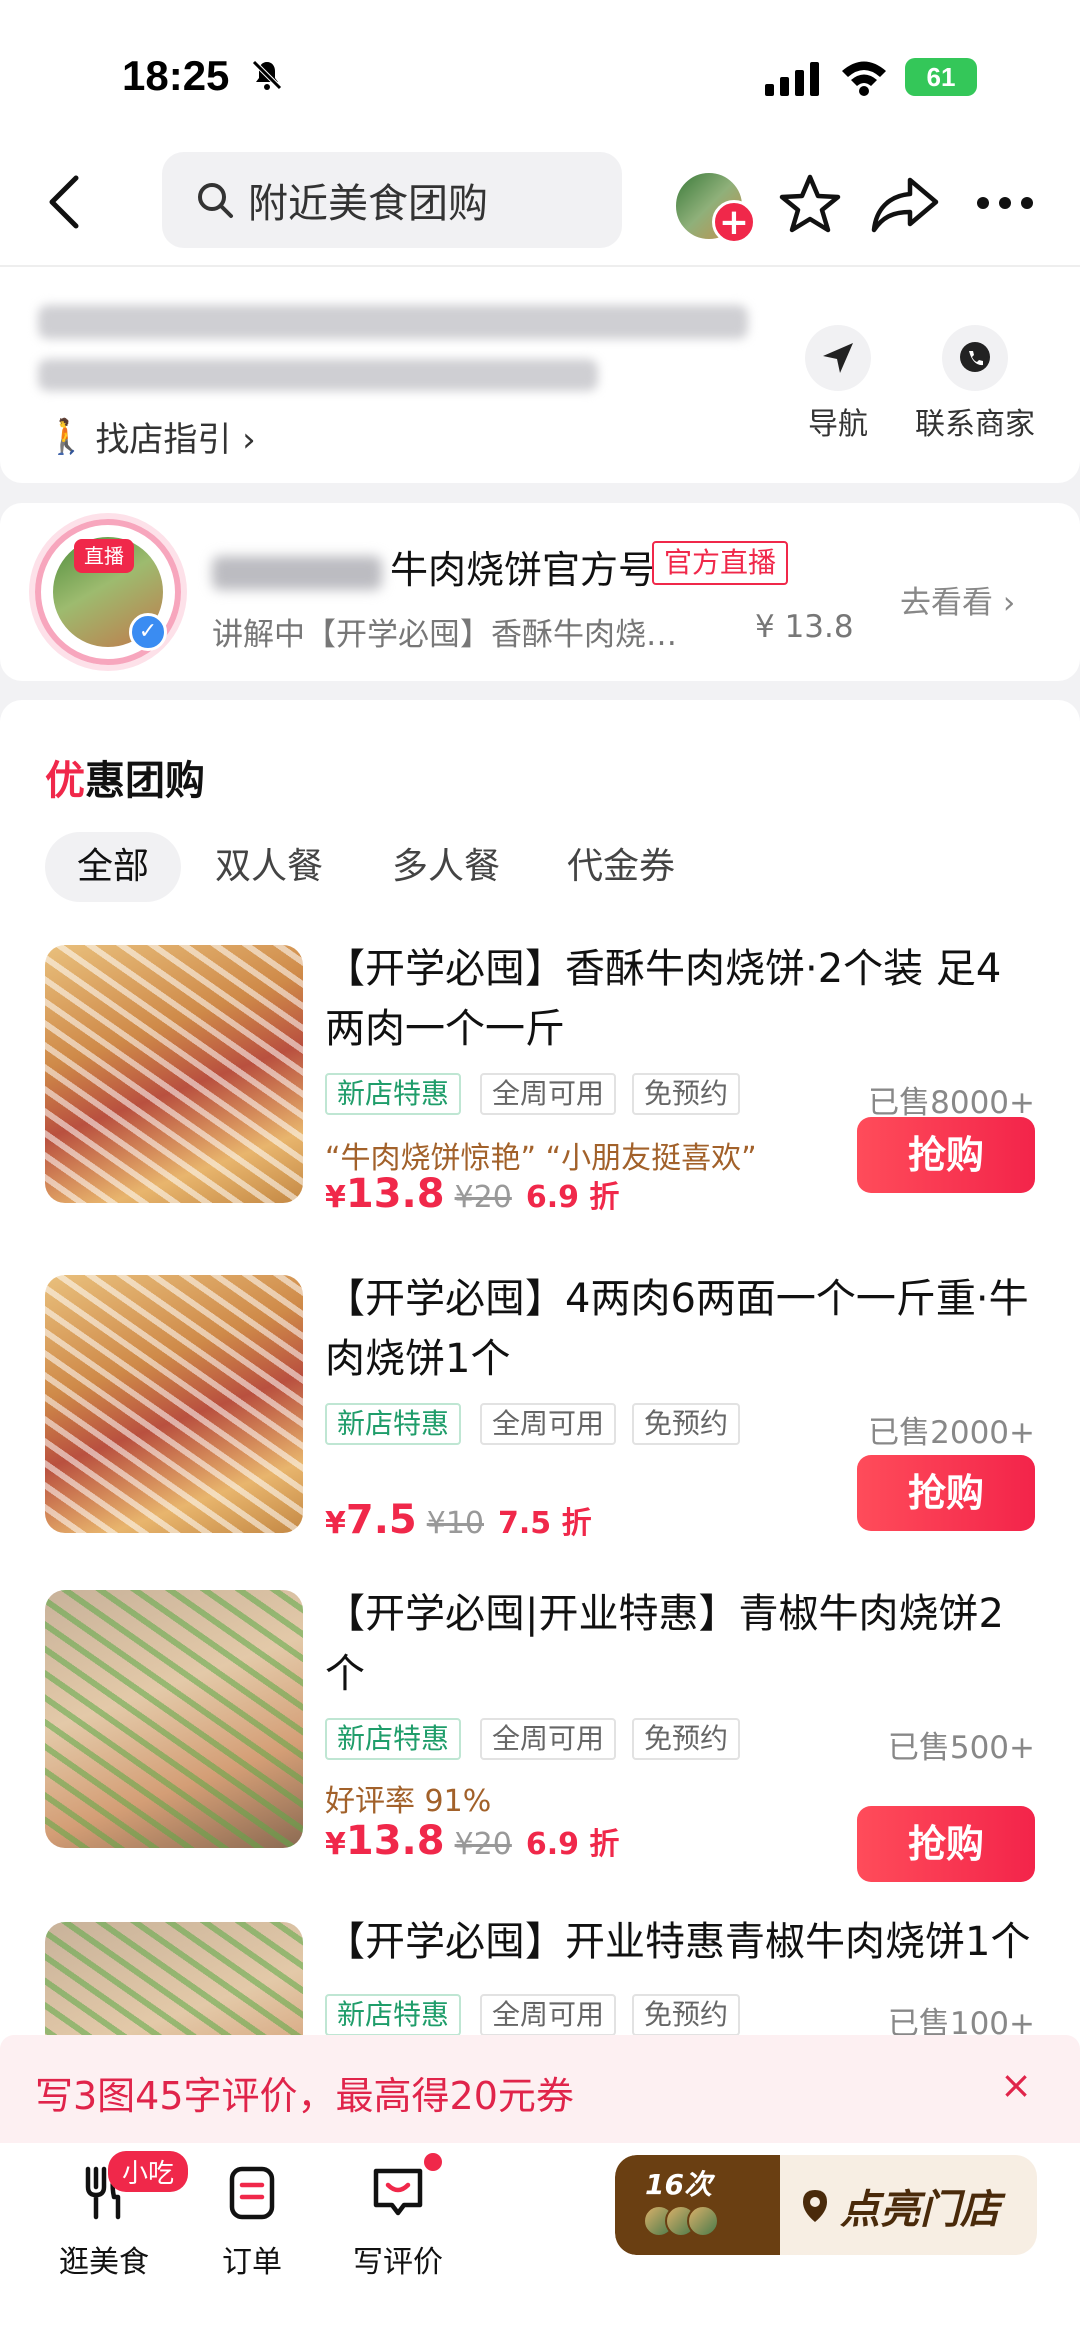 This screenshot has width=1080, height=2347. I want to click on wifi-icon, so click(864, 78).